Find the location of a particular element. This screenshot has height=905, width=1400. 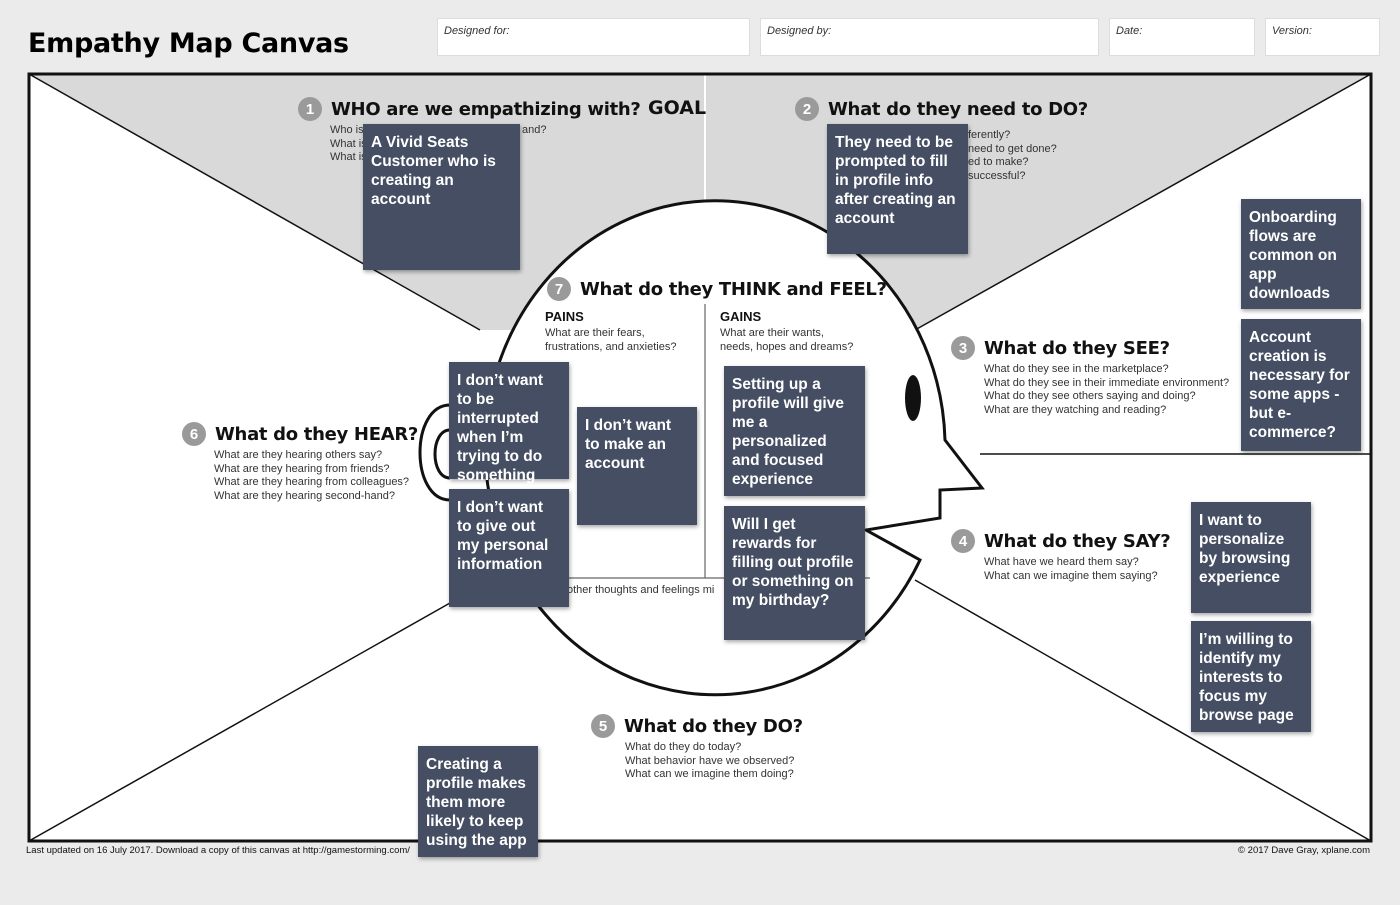

pains-desc-1: What are their fears, is located at coordinates (595, 333).